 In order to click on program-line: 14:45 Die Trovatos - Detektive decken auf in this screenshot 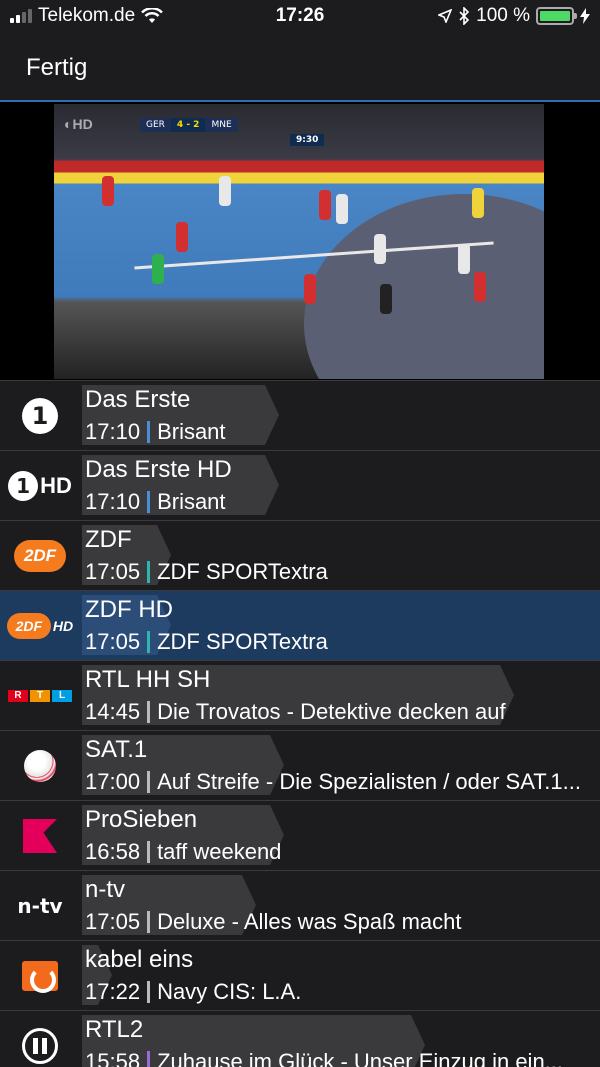, I will do `click(340, 712)`.